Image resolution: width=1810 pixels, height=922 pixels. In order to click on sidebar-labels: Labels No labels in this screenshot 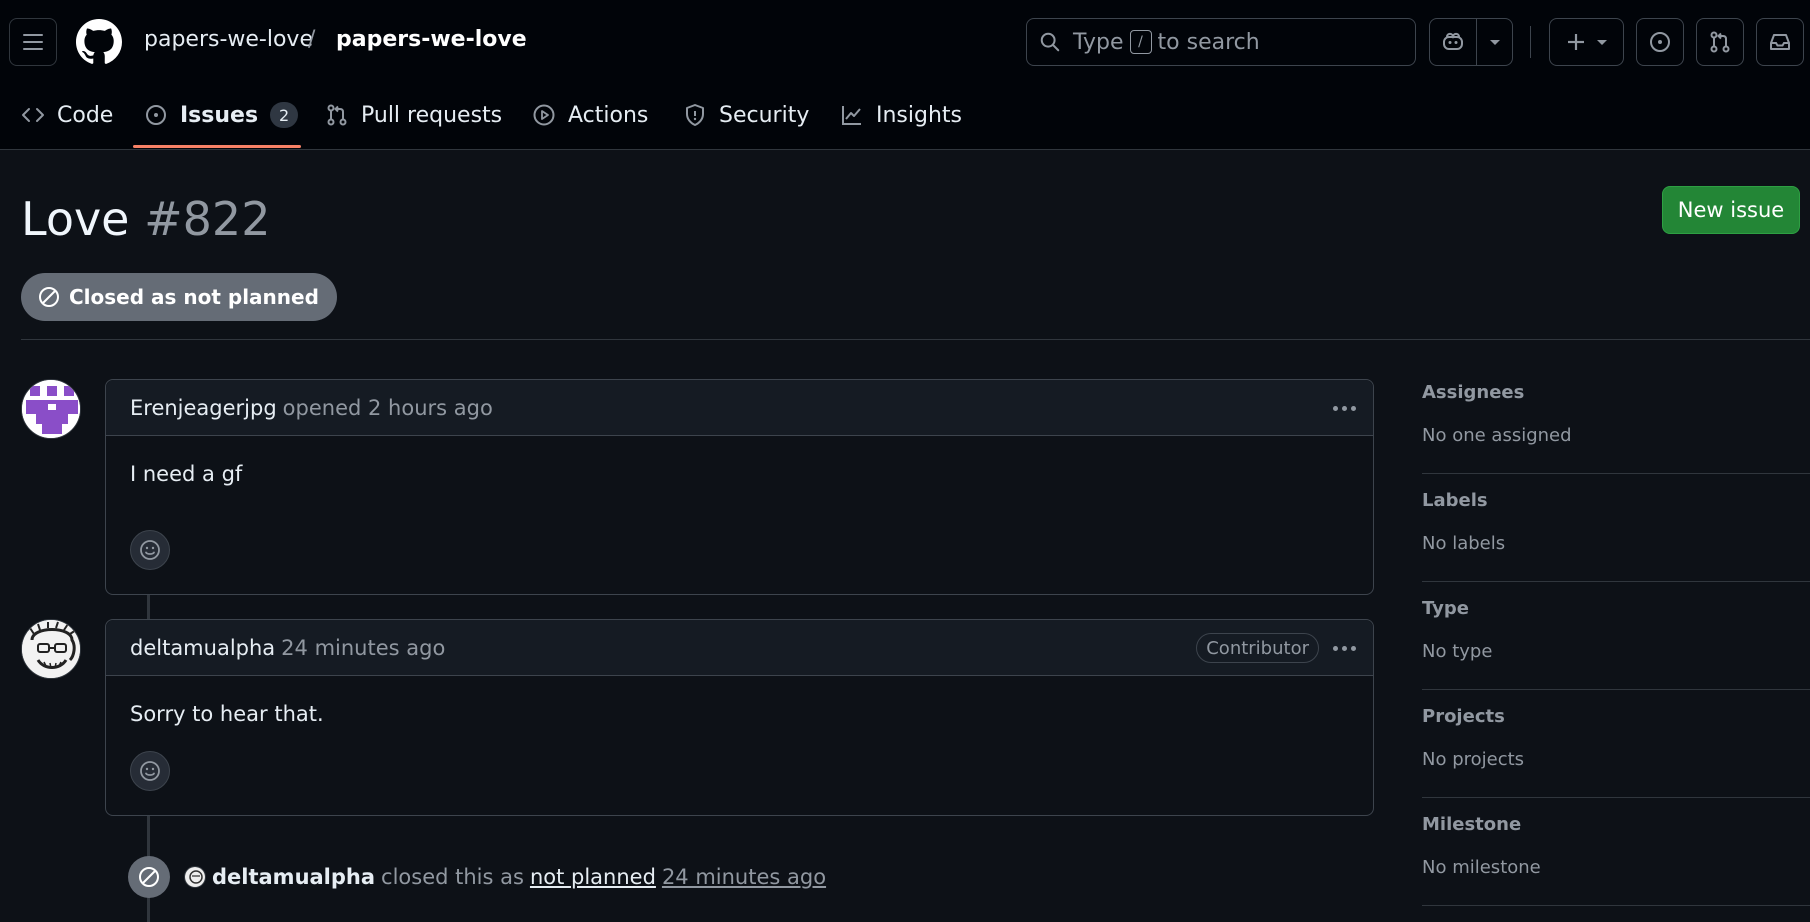, I will do `click(1616, 522)`.